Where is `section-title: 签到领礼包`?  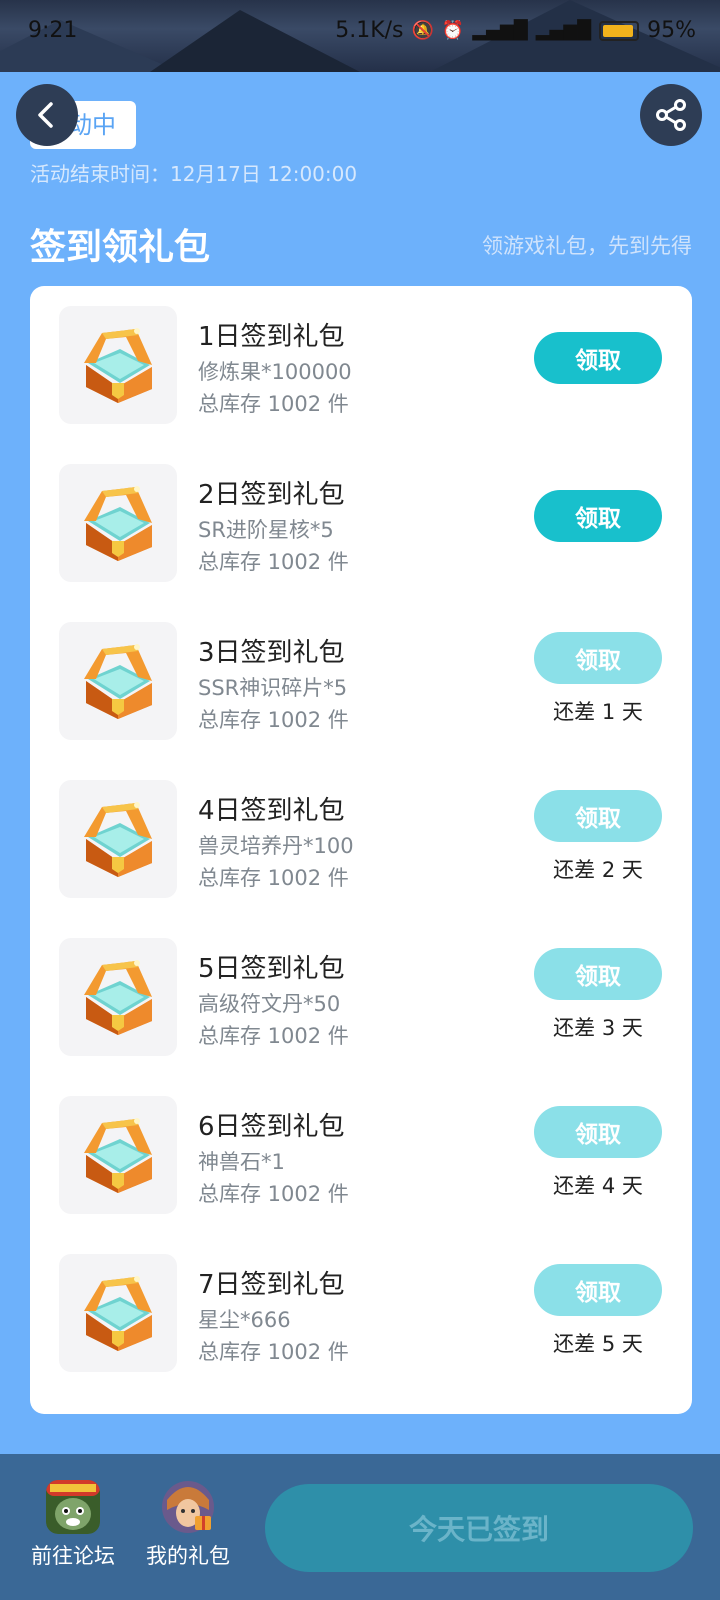
section-title: 签到领礼包 is located at coordinates (120, 247).